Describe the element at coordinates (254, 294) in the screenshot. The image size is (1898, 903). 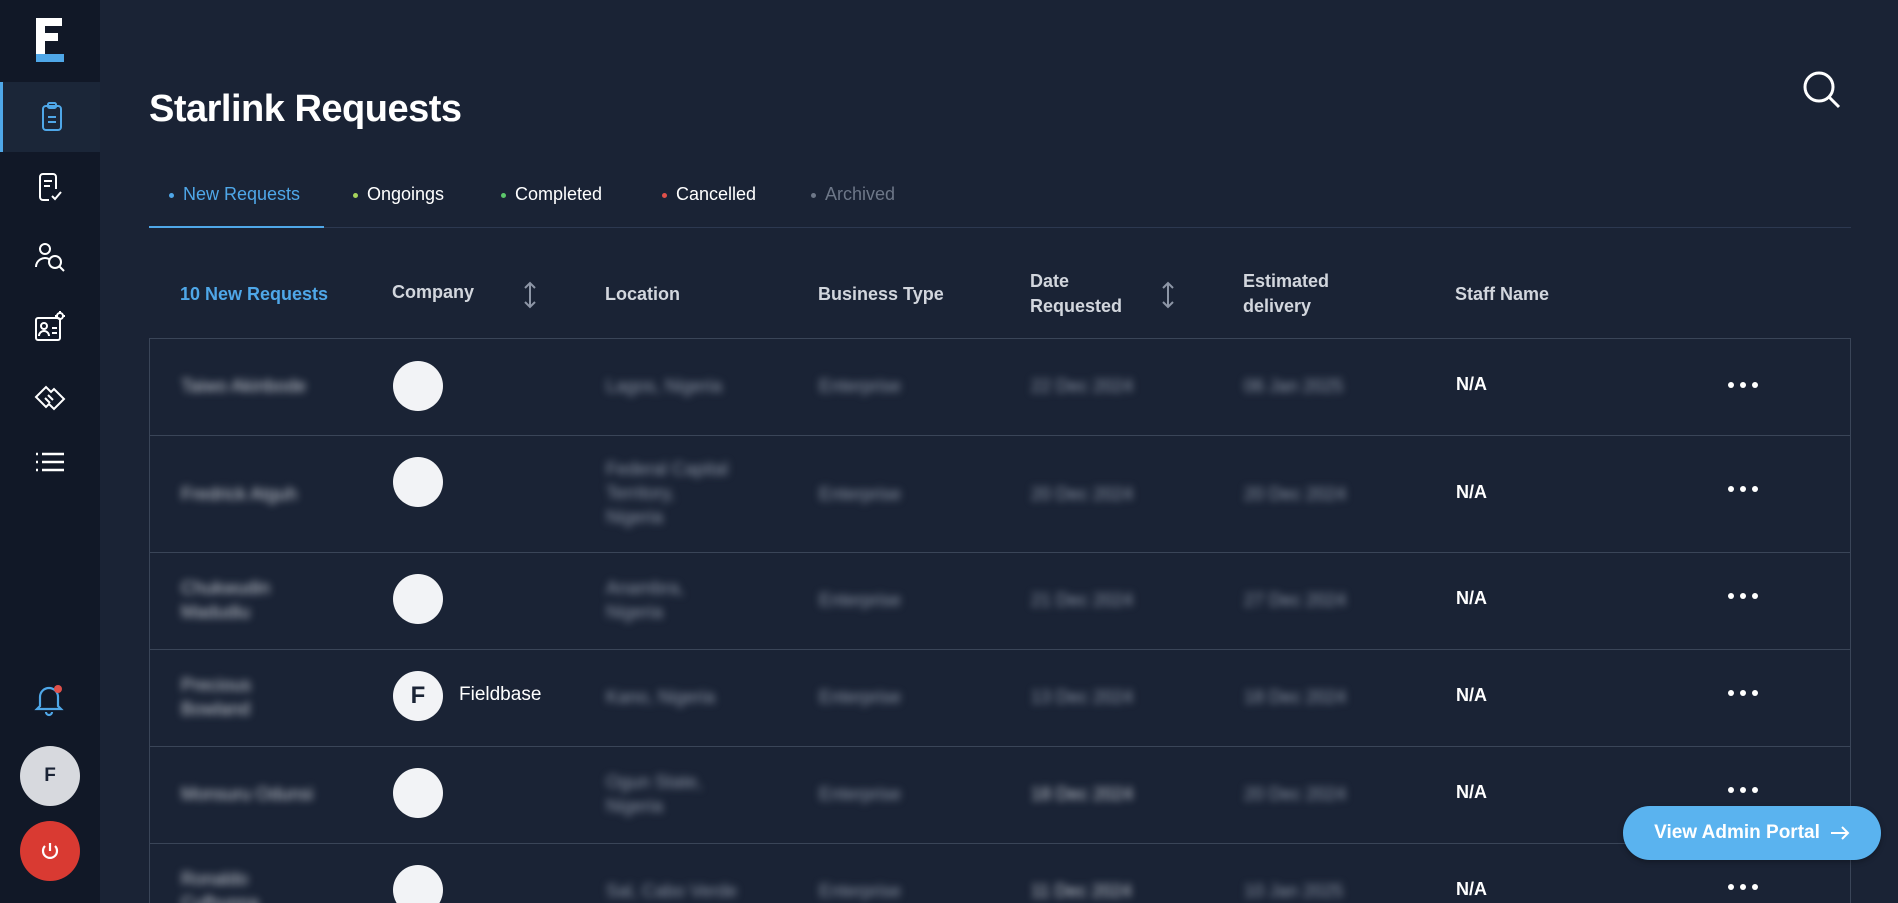
I see `request-count: 10 New Requests` at that location.